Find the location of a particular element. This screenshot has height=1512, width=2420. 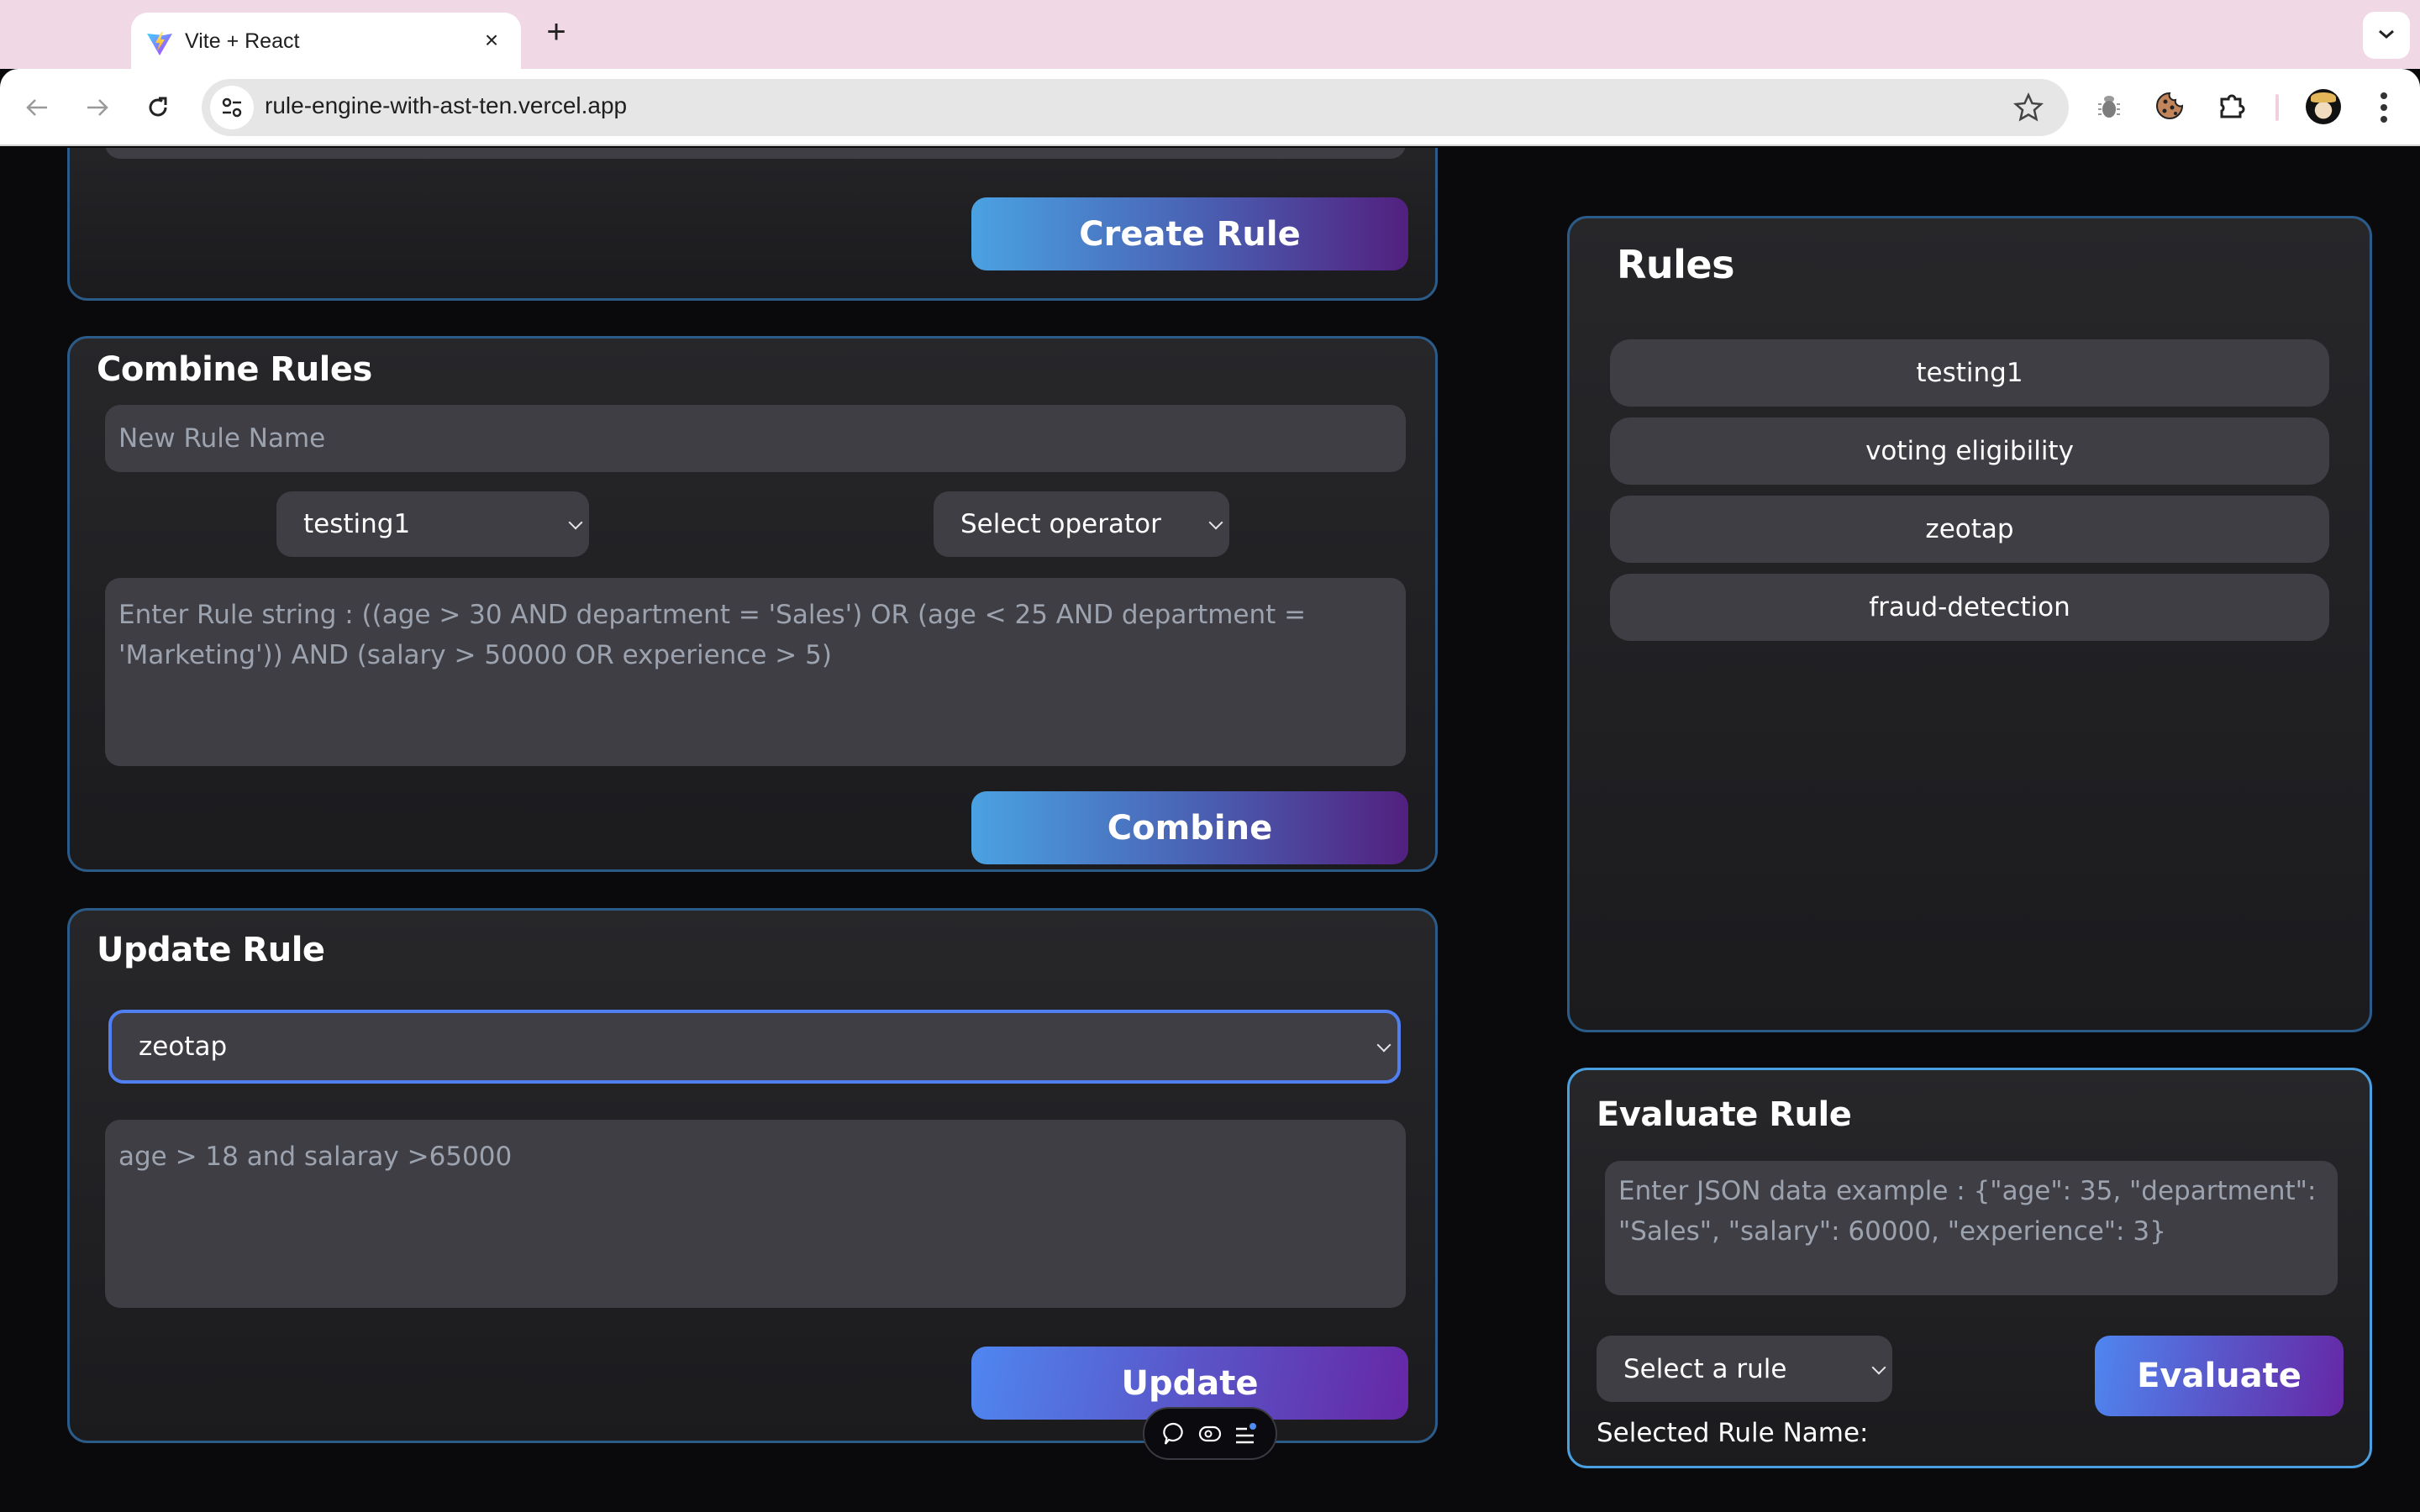

tune-icon is located at coordinates (232, 107).